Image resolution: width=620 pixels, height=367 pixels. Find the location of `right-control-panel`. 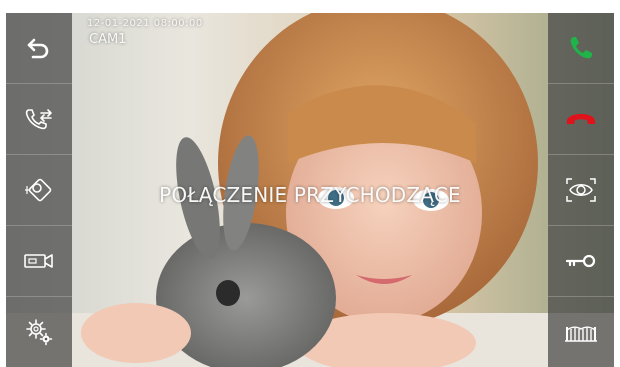

right-control-panel is located at coordinates (581, 190).